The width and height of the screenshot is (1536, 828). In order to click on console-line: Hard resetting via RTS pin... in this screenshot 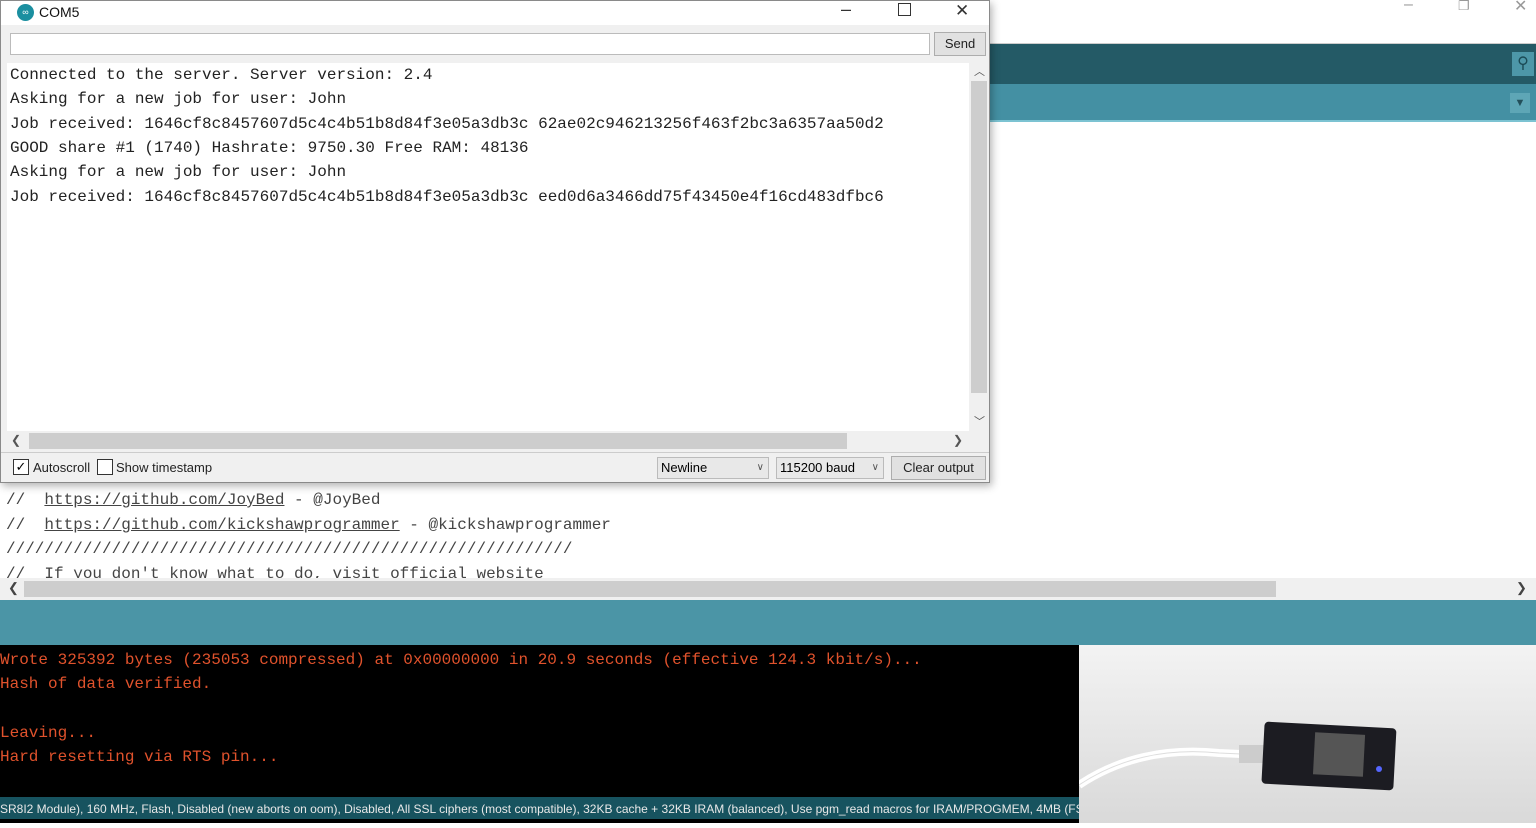, I will do `click(139, 757)`.